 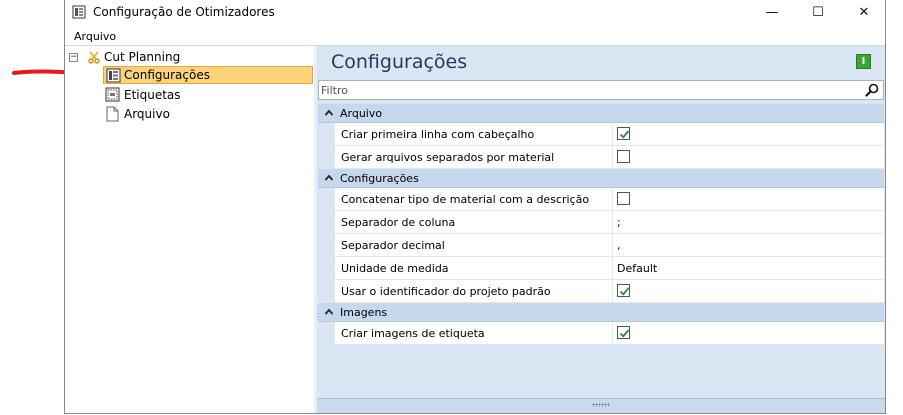 I want to click on group-configuracoes: Configurações, so click(x=601, y=178).